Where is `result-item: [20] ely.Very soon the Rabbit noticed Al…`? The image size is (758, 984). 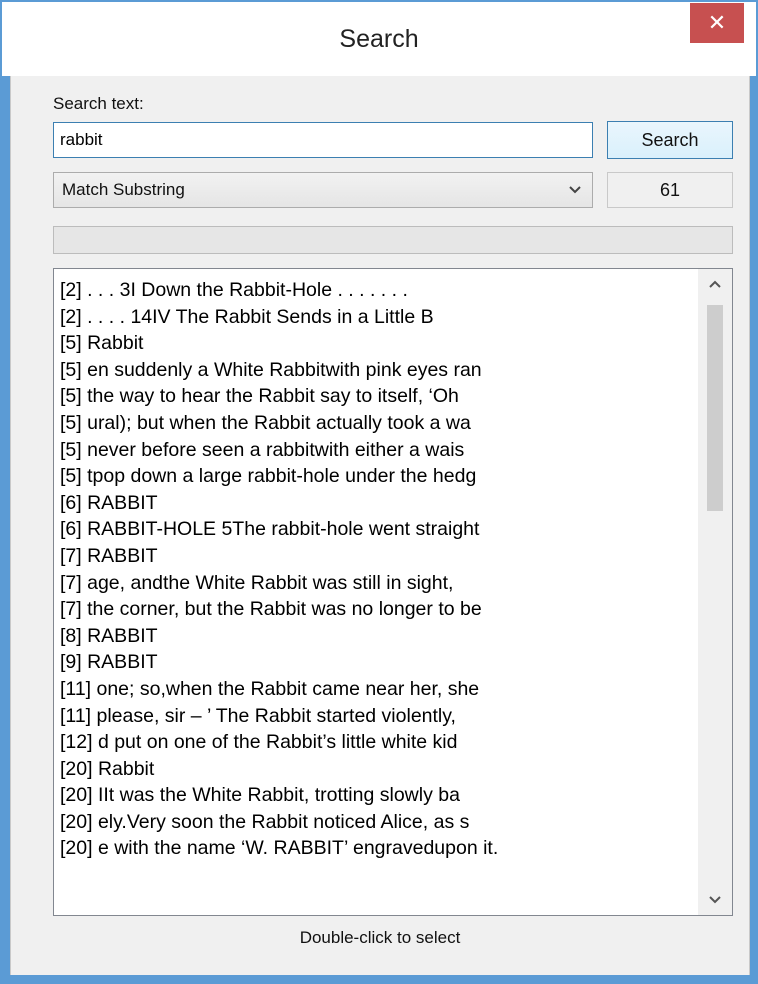
result-item: [20] ely.Very soon the Rabbit noticed Al… is located at coordinates (375, 822).